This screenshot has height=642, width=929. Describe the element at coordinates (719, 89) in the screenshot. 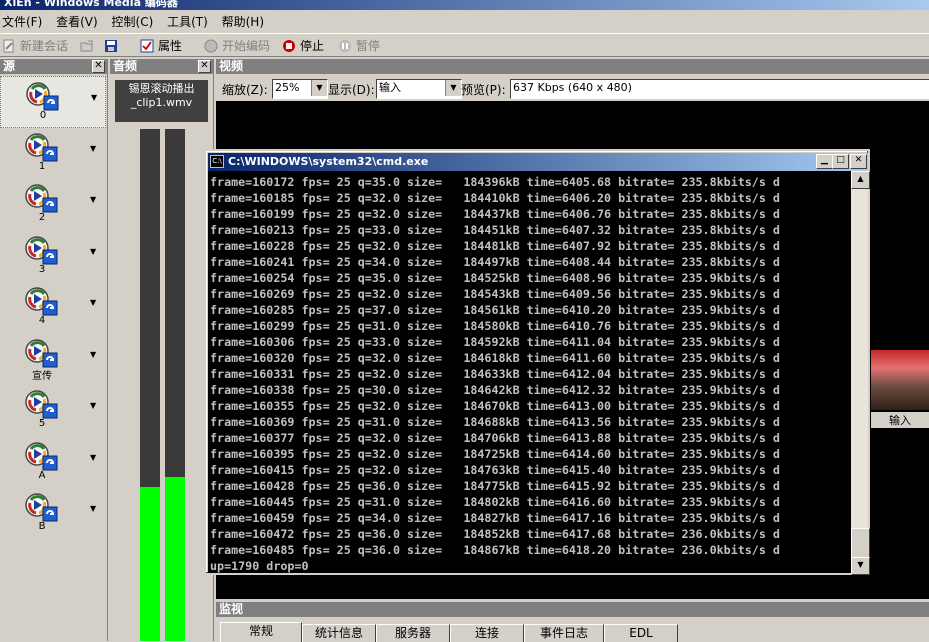

I see `preview-select: 637 Kbps (640 x 480)` at that location.